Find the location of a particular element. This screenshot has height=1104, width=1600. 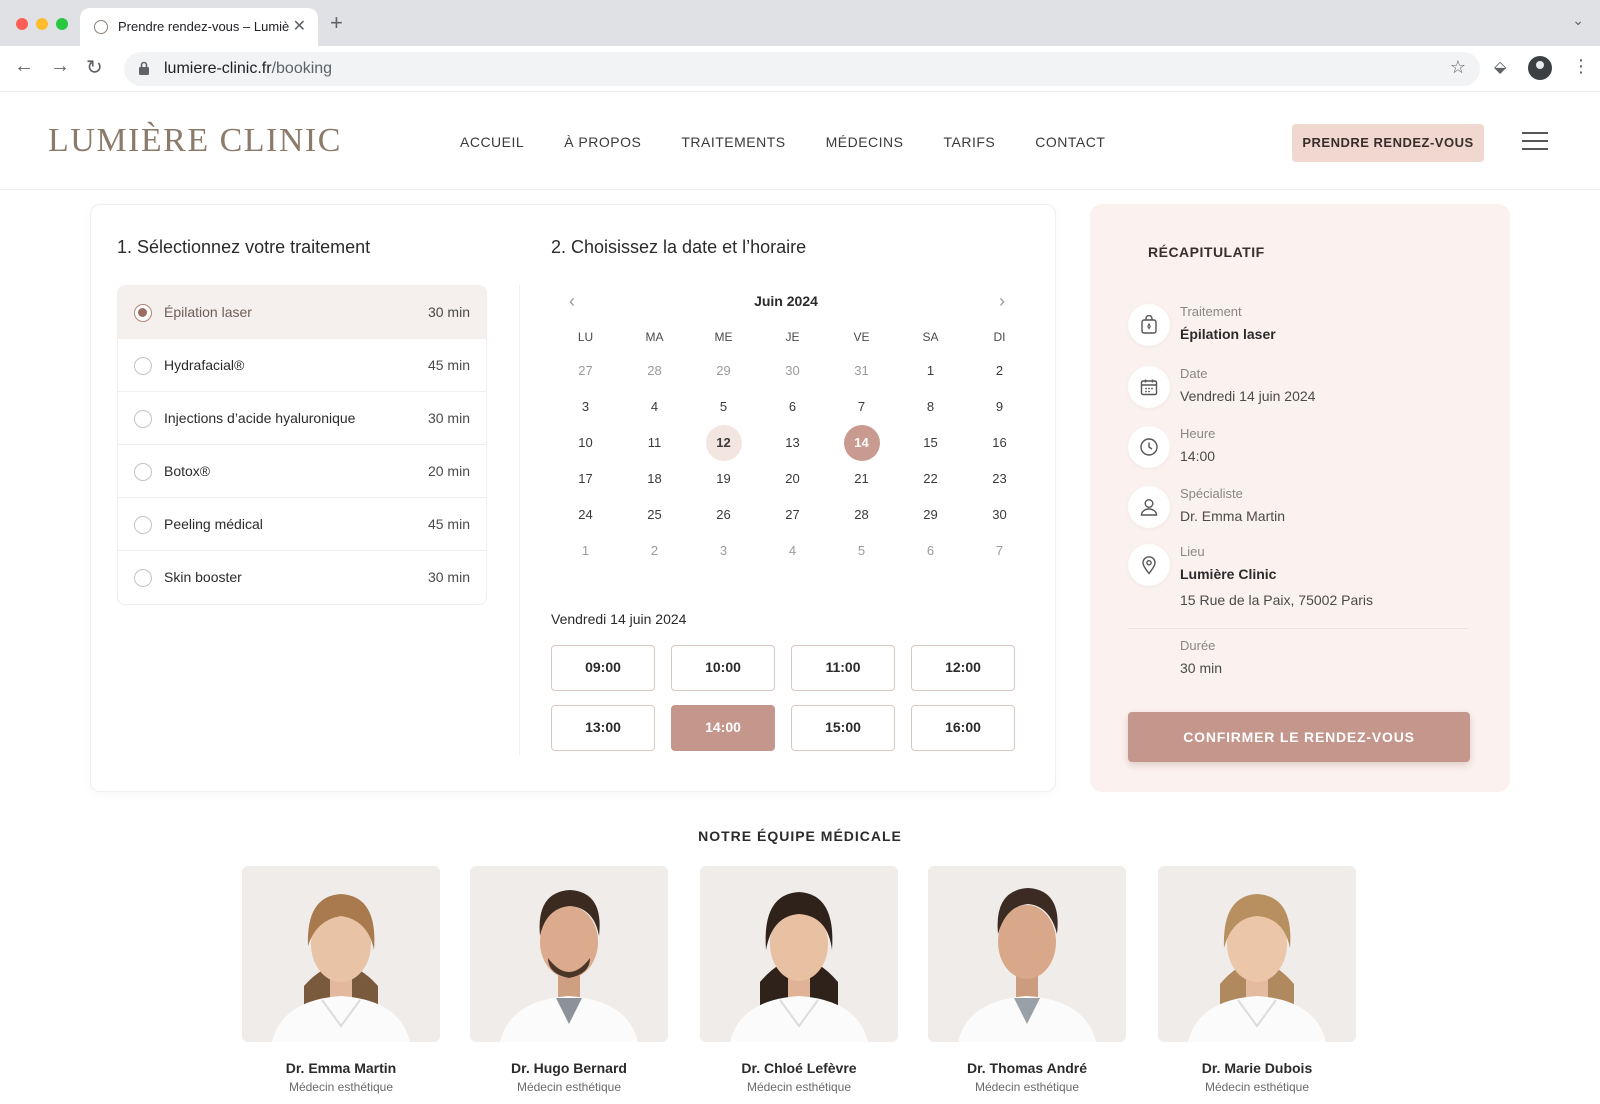

nav-contact: CONTACT is located at coordinates (1070, 142).